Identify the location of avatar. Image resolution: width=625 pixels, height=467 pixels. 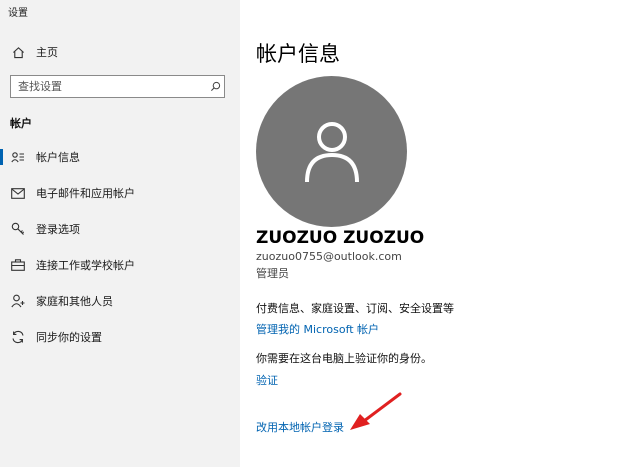
(331, 151).